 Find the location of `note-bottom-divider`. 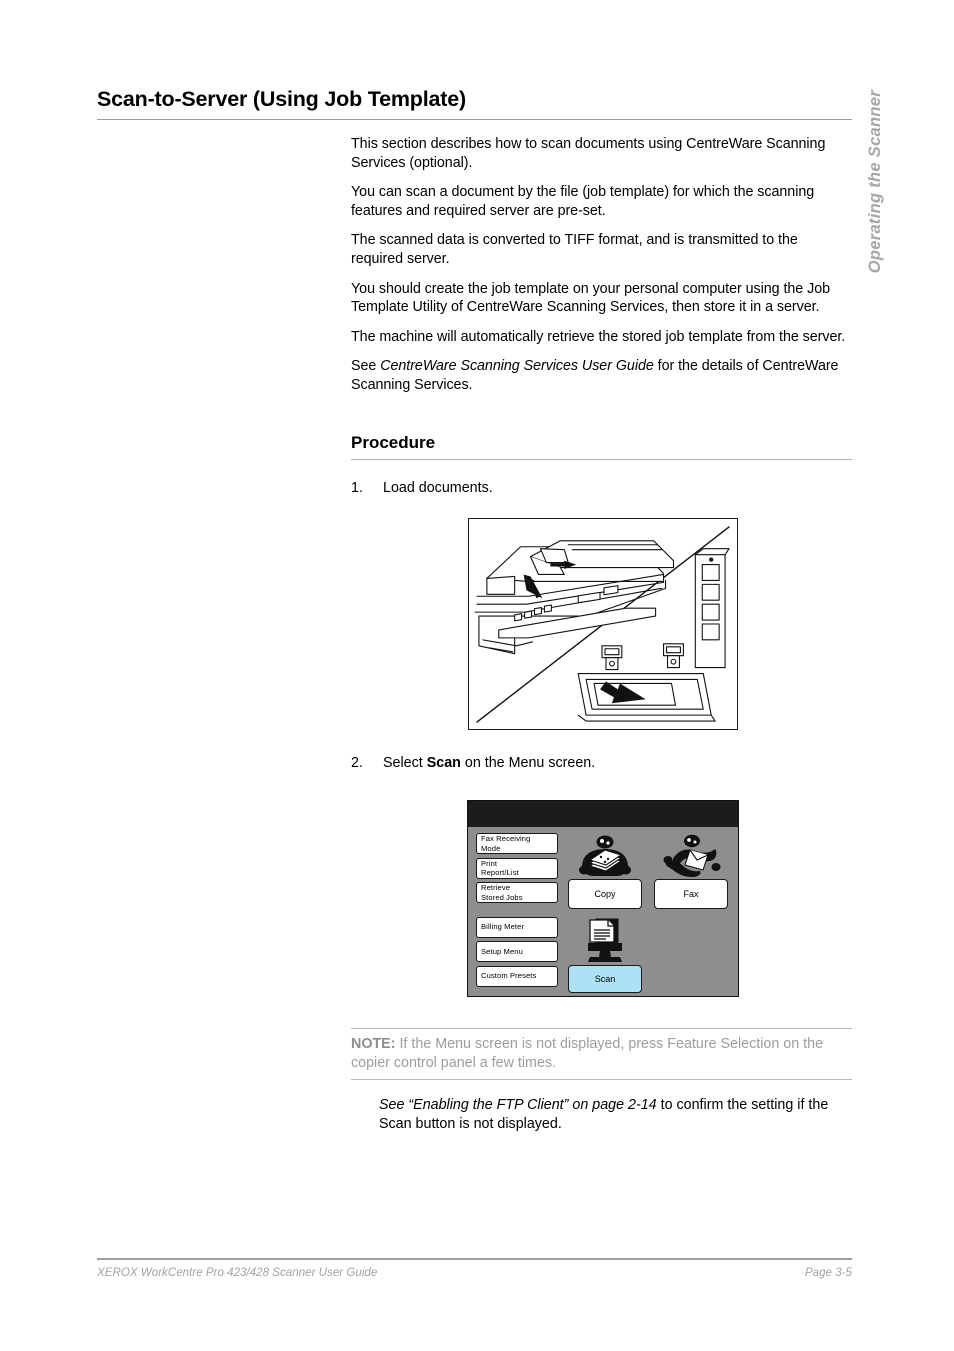

note-bottom-divider is located at coordinates (601, 1080).